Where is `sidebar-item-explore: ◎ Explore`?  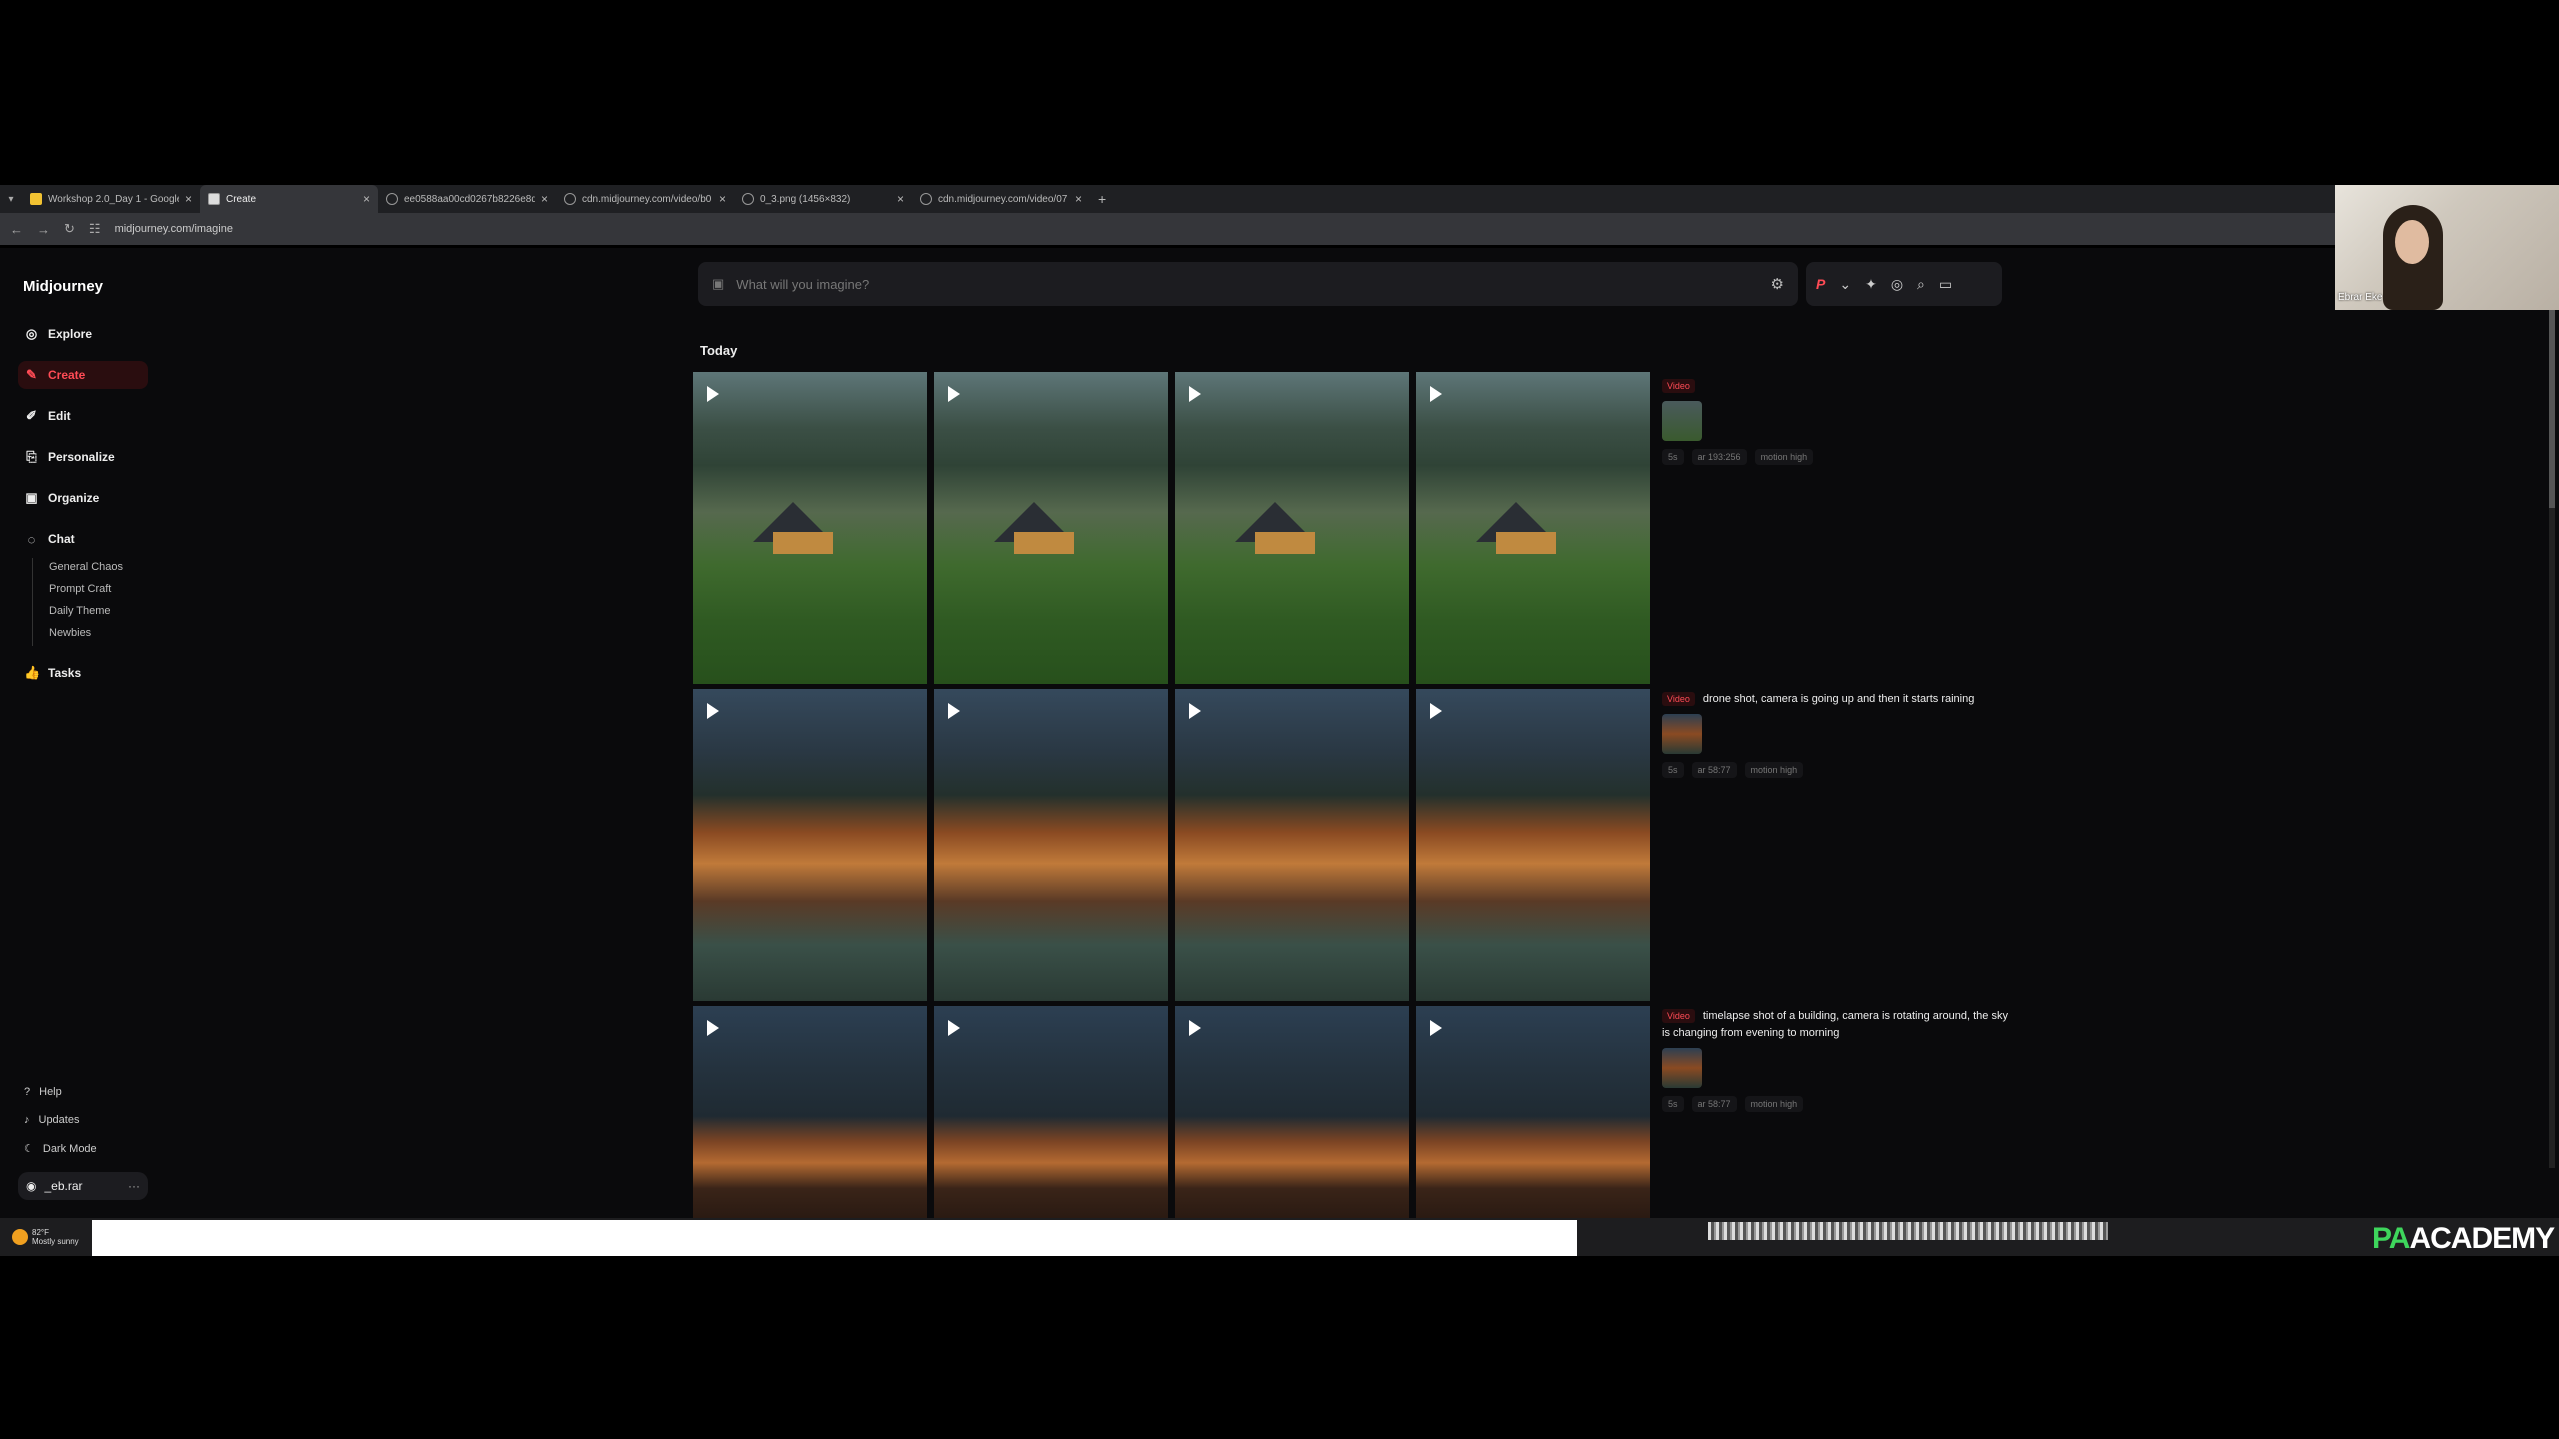 sidebar-item-explore: ◎ Explore is located at coordinates (83, 334).